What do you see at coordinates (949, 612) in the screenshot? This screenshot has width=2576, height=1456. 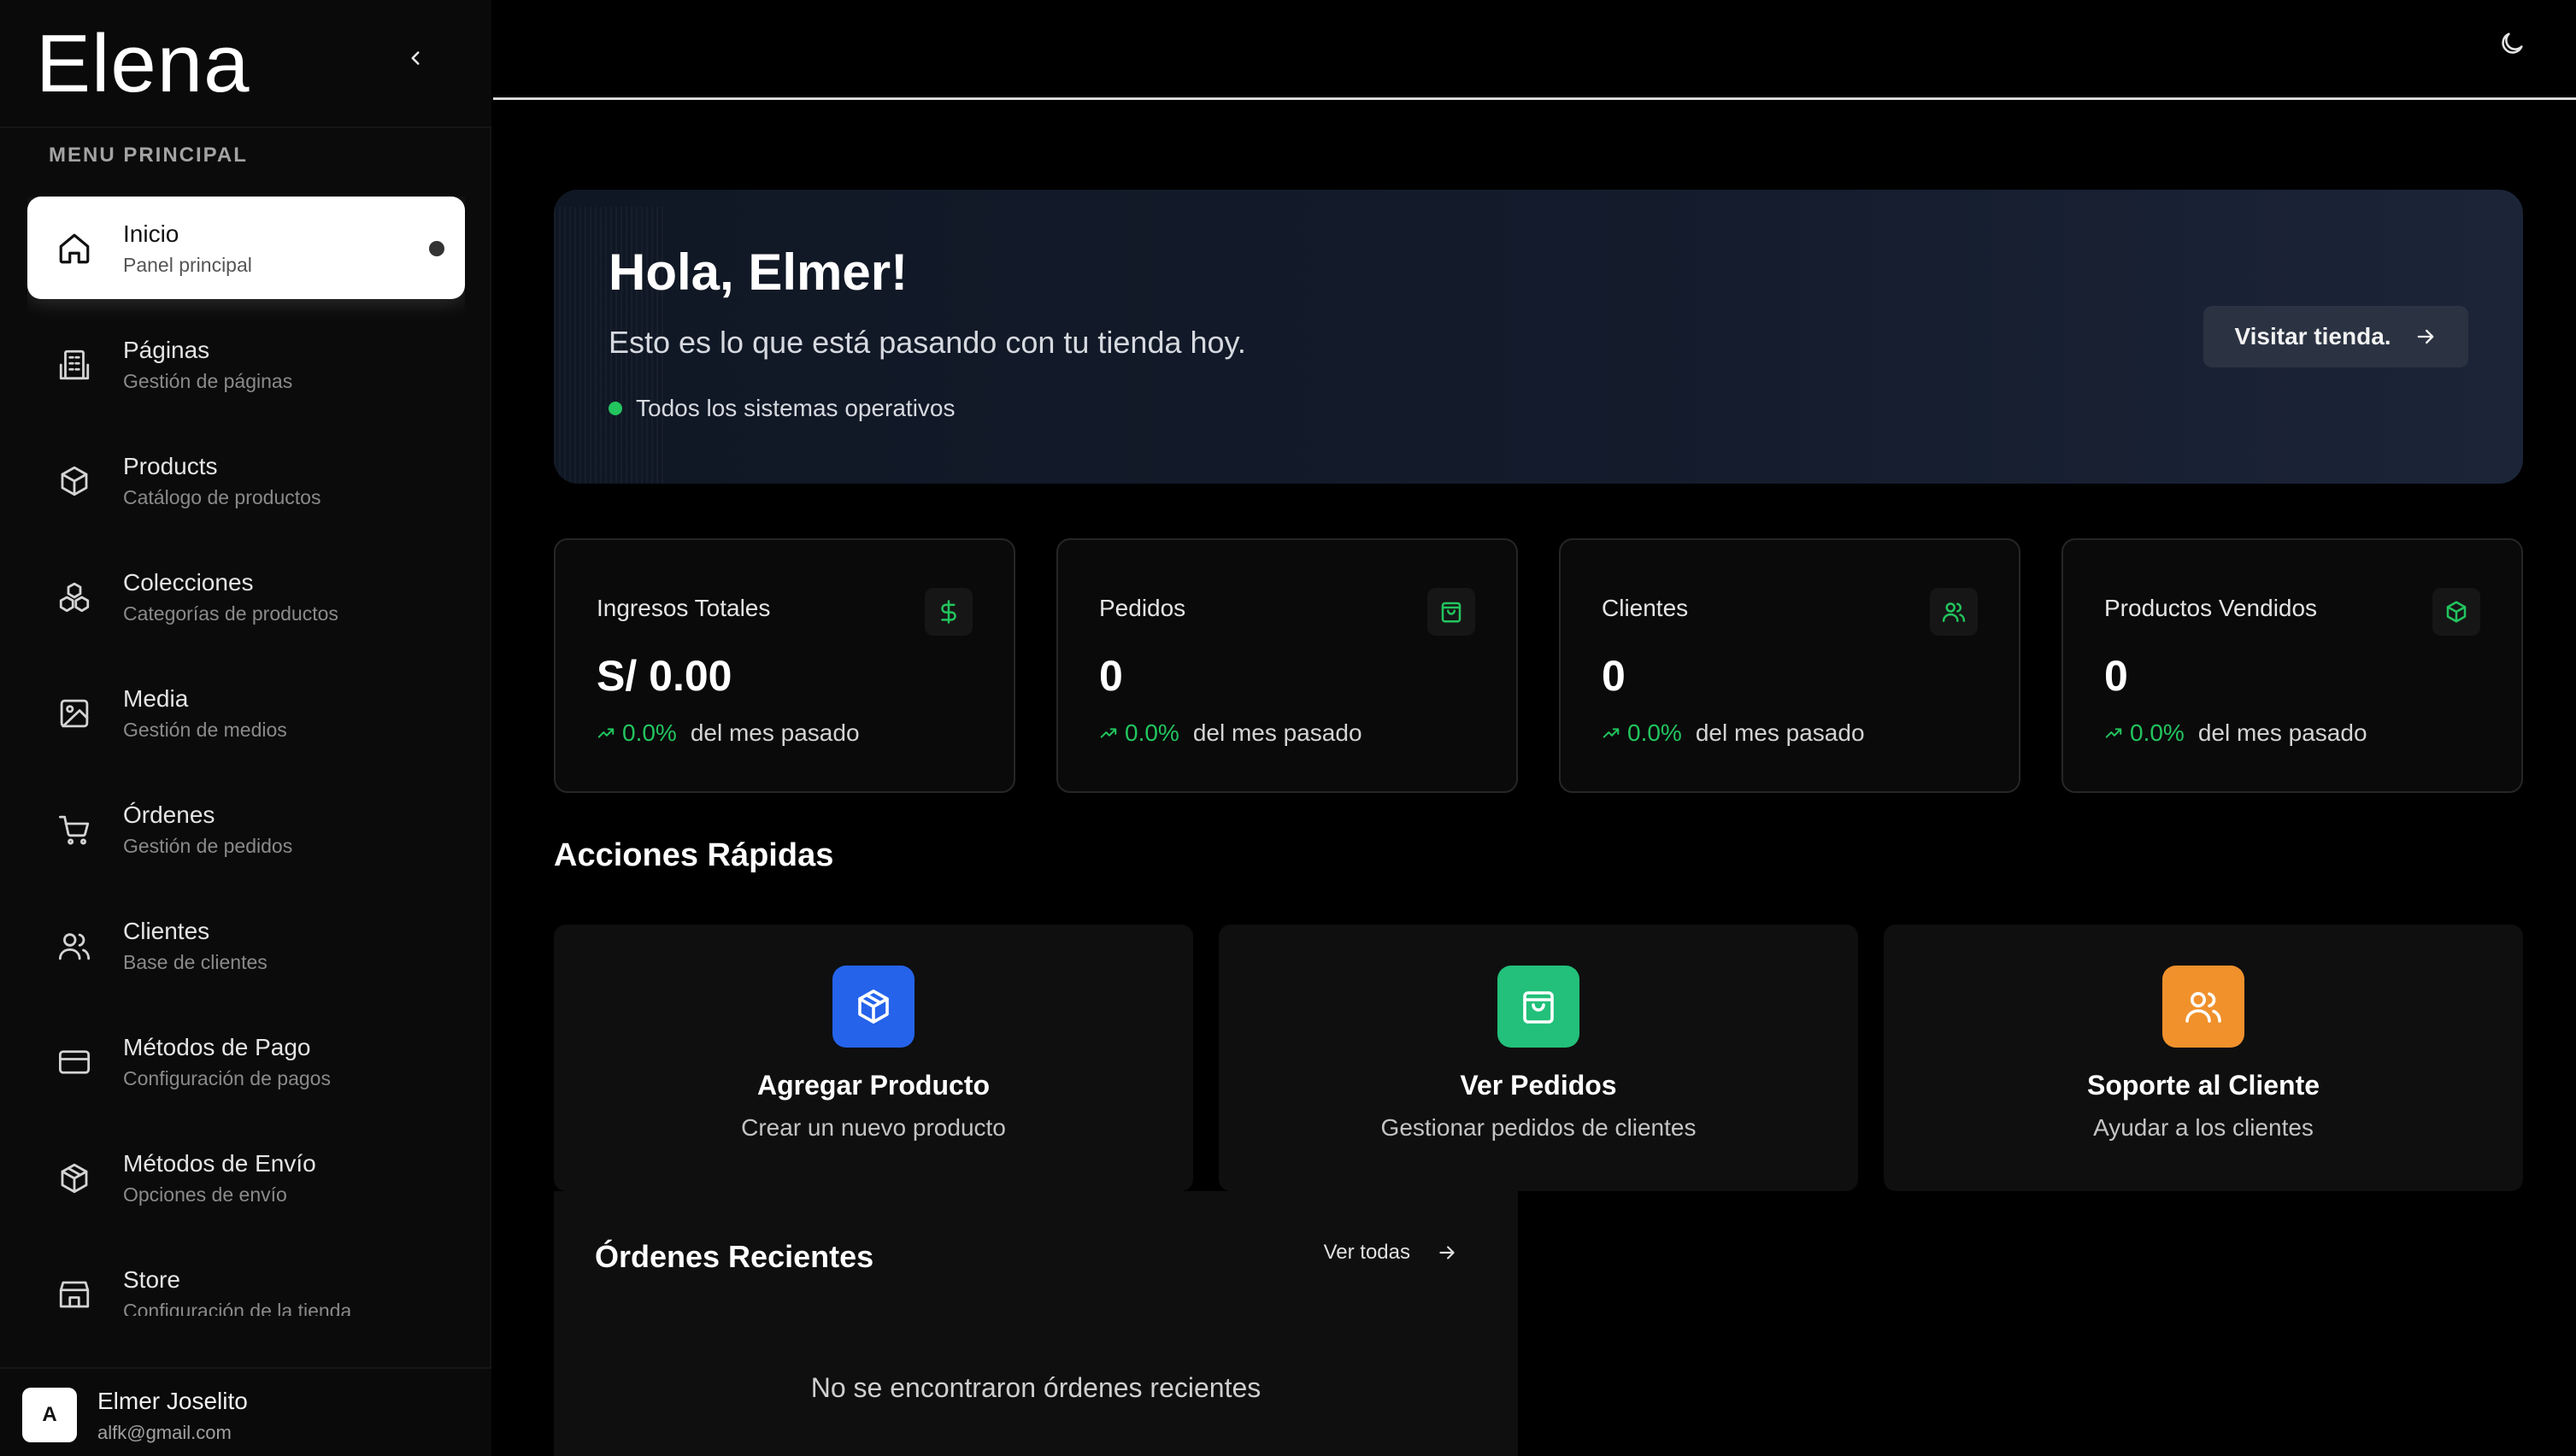 I see `dollar-icon` at bounding box center [949, 612].